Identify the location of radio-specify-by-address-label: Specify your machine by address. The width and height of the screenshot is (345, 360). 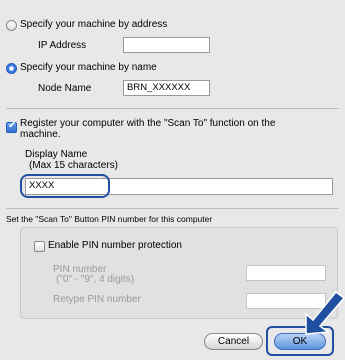
(94, 24).